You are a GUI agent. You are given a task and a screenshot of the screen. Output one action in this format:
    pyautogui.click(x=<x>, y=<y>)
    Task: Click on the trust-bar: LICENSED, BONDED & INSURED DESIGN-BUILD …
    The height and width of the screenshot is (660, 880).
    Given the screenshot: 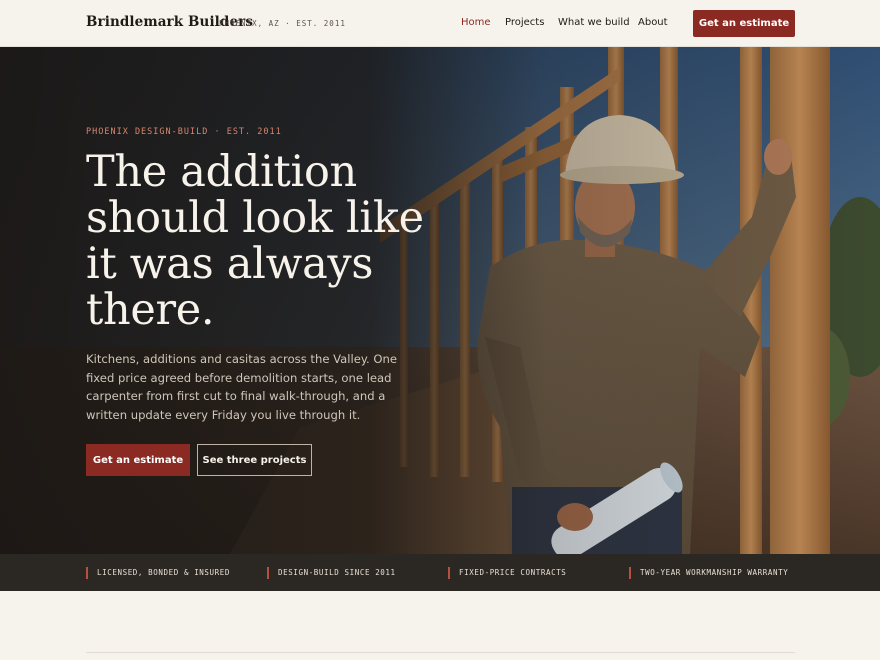 What is the action you would take?
    pyautogui.click(x=440, y=572)
    